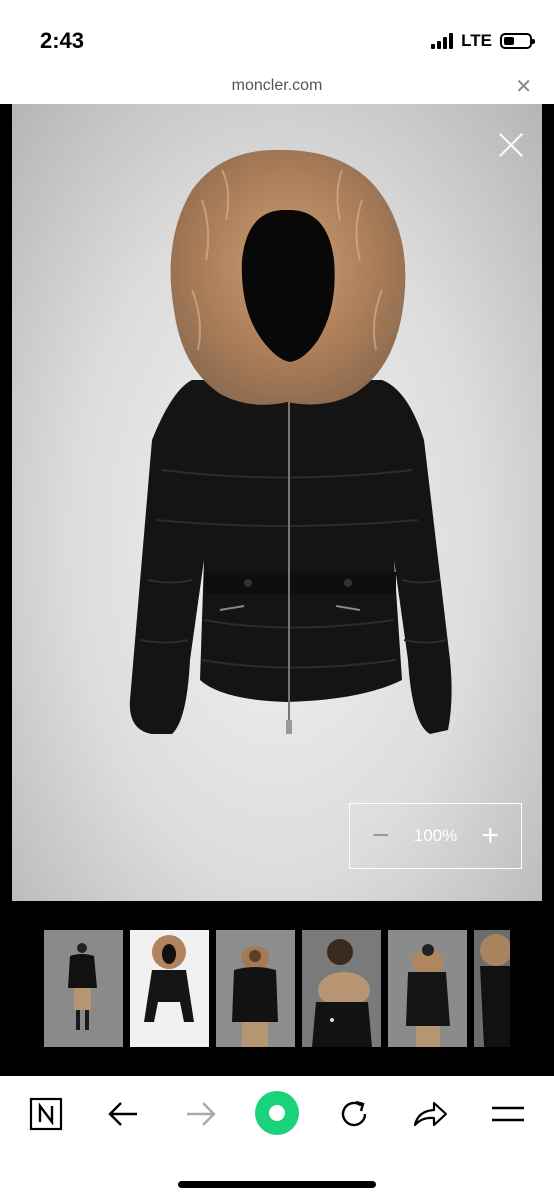  I want to click on thumbnail-model-detail, so click(492, 988).